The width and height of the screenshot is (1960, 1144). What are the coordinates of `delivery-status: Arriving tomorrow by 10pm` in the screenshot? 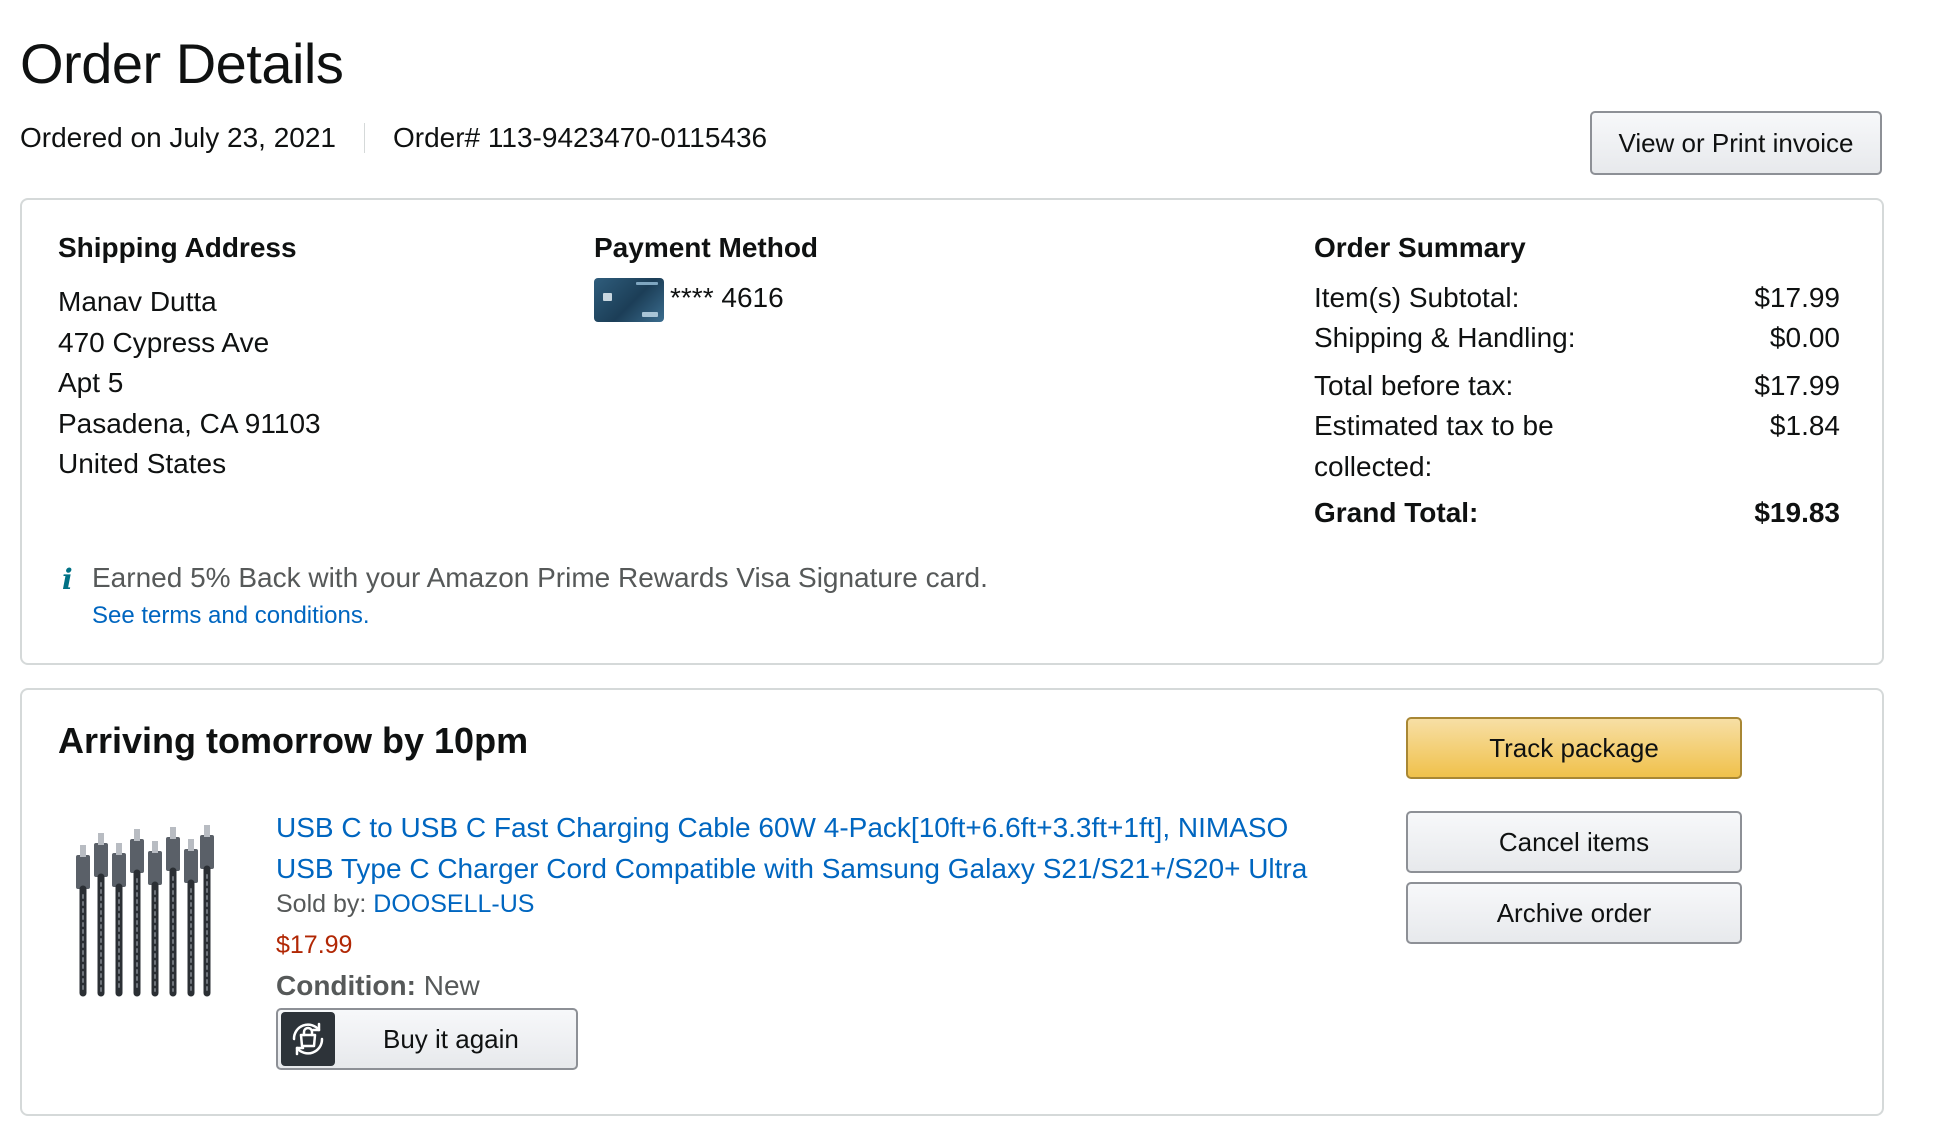 It's located at (293, 740).